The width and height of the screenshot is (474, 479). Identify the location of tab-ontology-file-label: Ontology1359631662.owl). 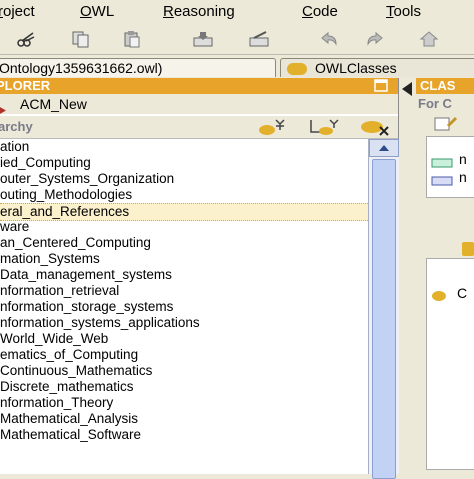
(81, 68).